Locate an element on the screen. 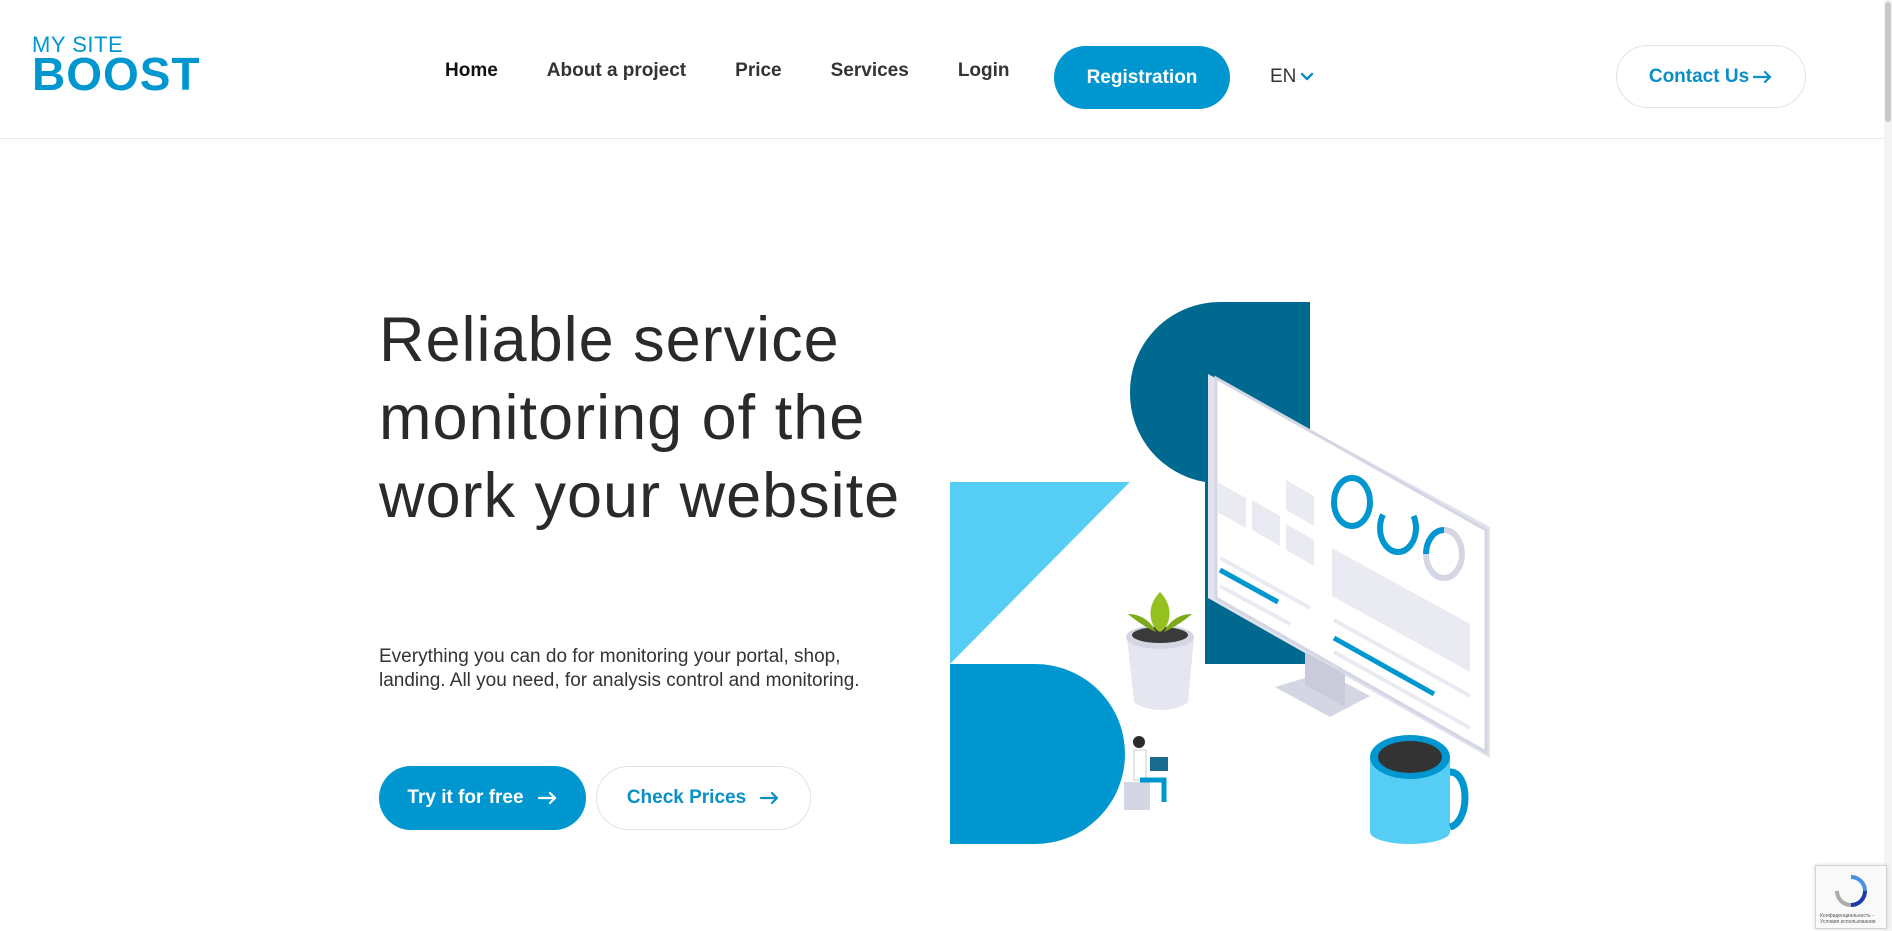 The image size is (1892, 931). check-prices-button: Check Prices is located at coordinates (703, 798).